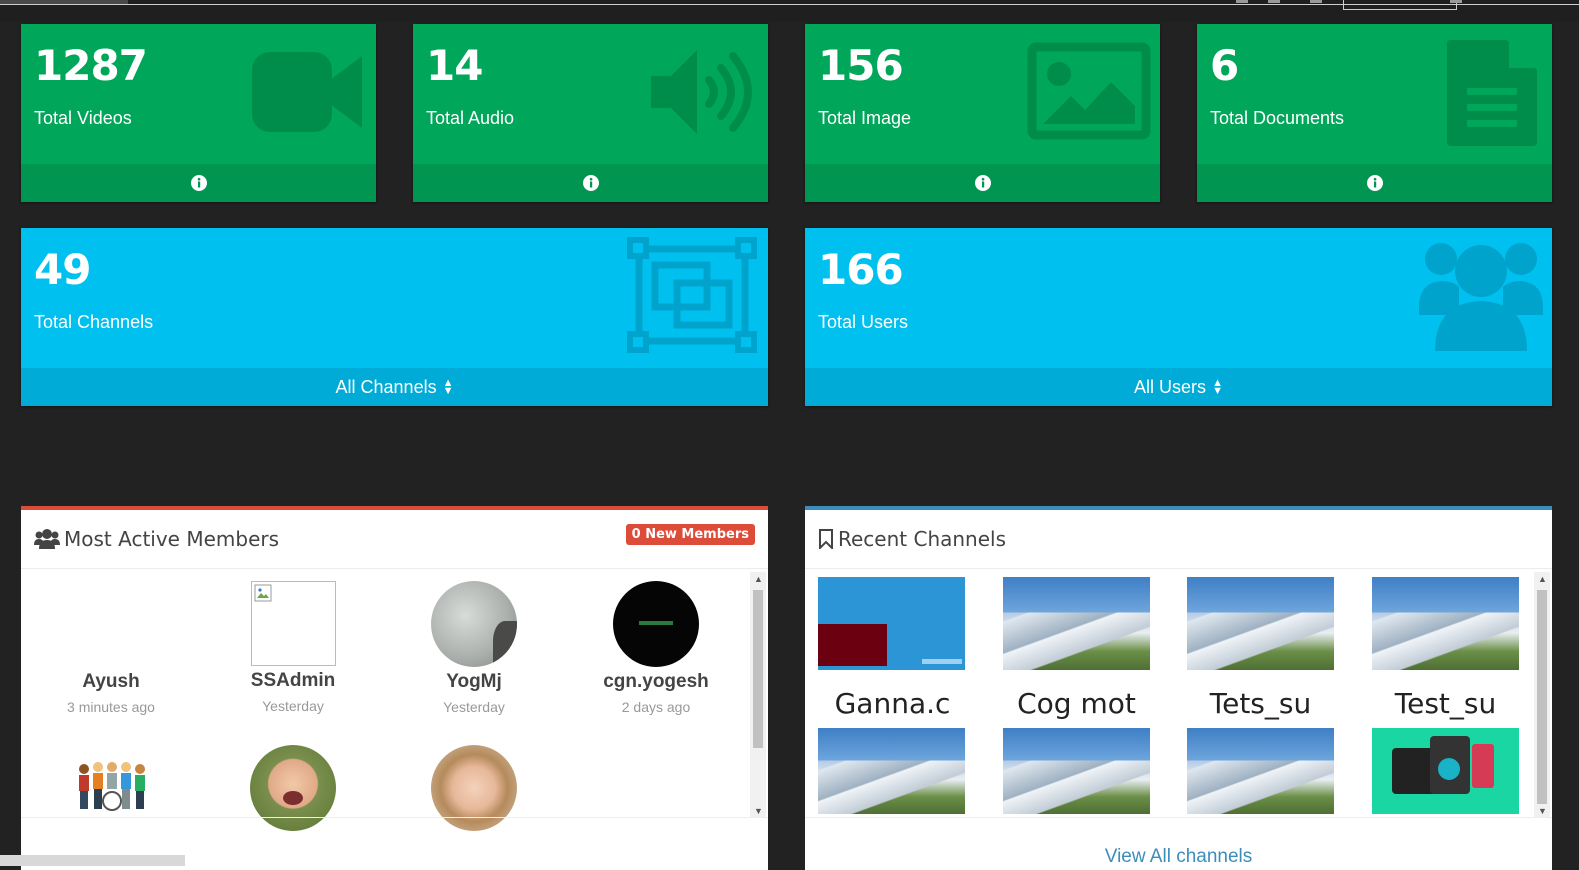 This screenshot has height=870, width=1579. I want to click on stat-card-channels: 49 Total Channels All Channels ▲ ▼, so click(394, 317).